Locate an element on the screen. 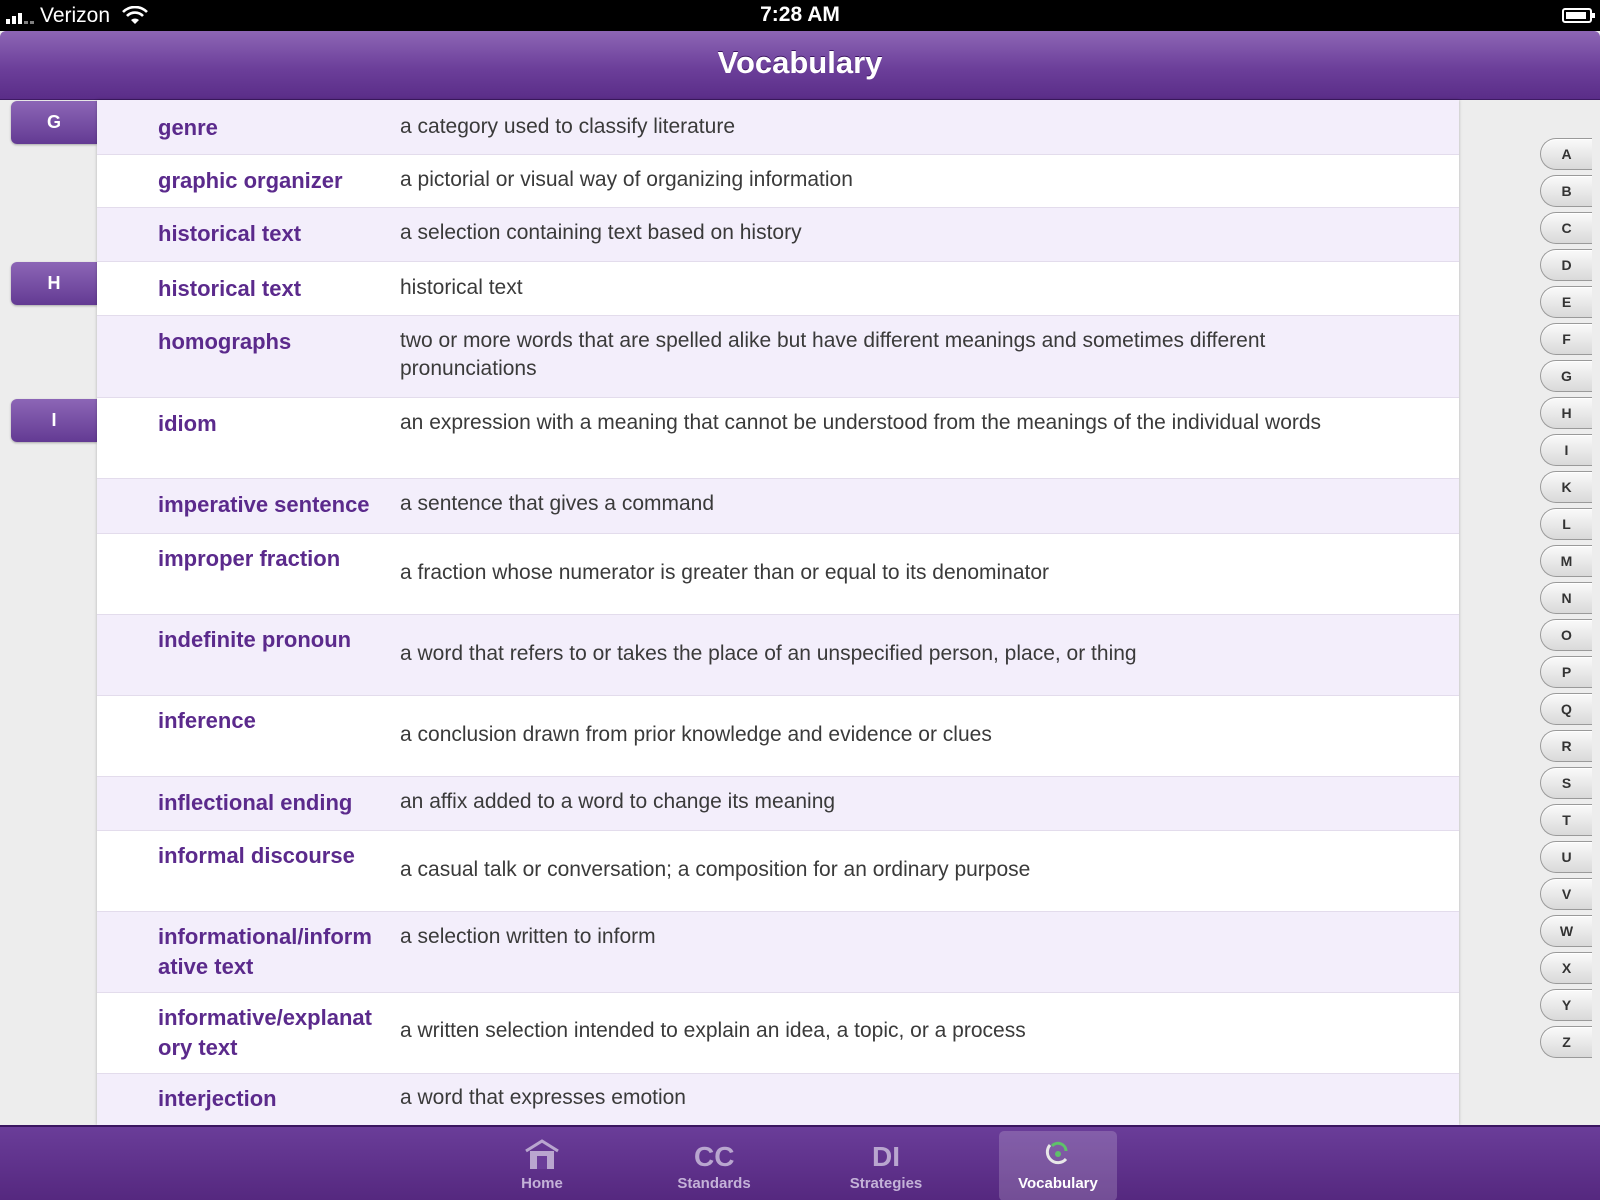  vocab-definition: a word that expresses emotion is located at coordinates (543, 1097).